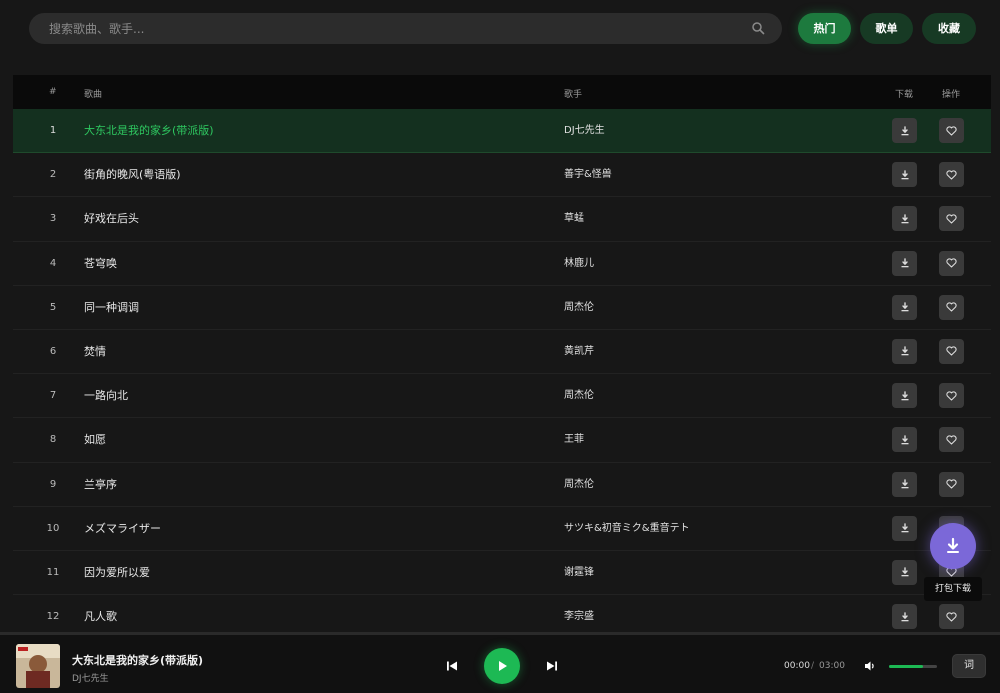 The height and width of the screenshot is (693, 1000). I want to click on header-download: 下载, so click(904, 95).